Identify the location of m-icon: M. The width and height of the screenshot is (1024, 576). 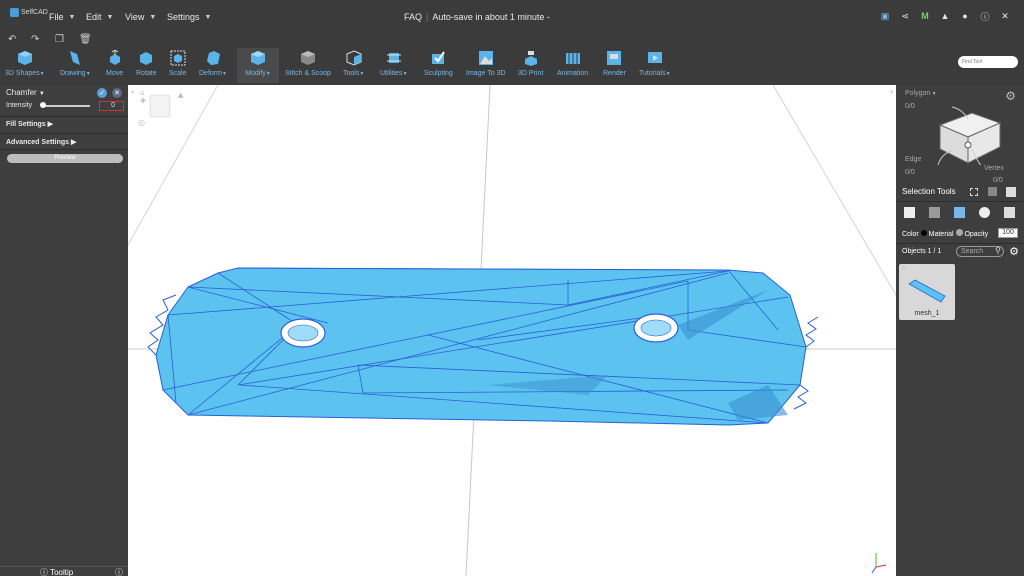
(925, 16).